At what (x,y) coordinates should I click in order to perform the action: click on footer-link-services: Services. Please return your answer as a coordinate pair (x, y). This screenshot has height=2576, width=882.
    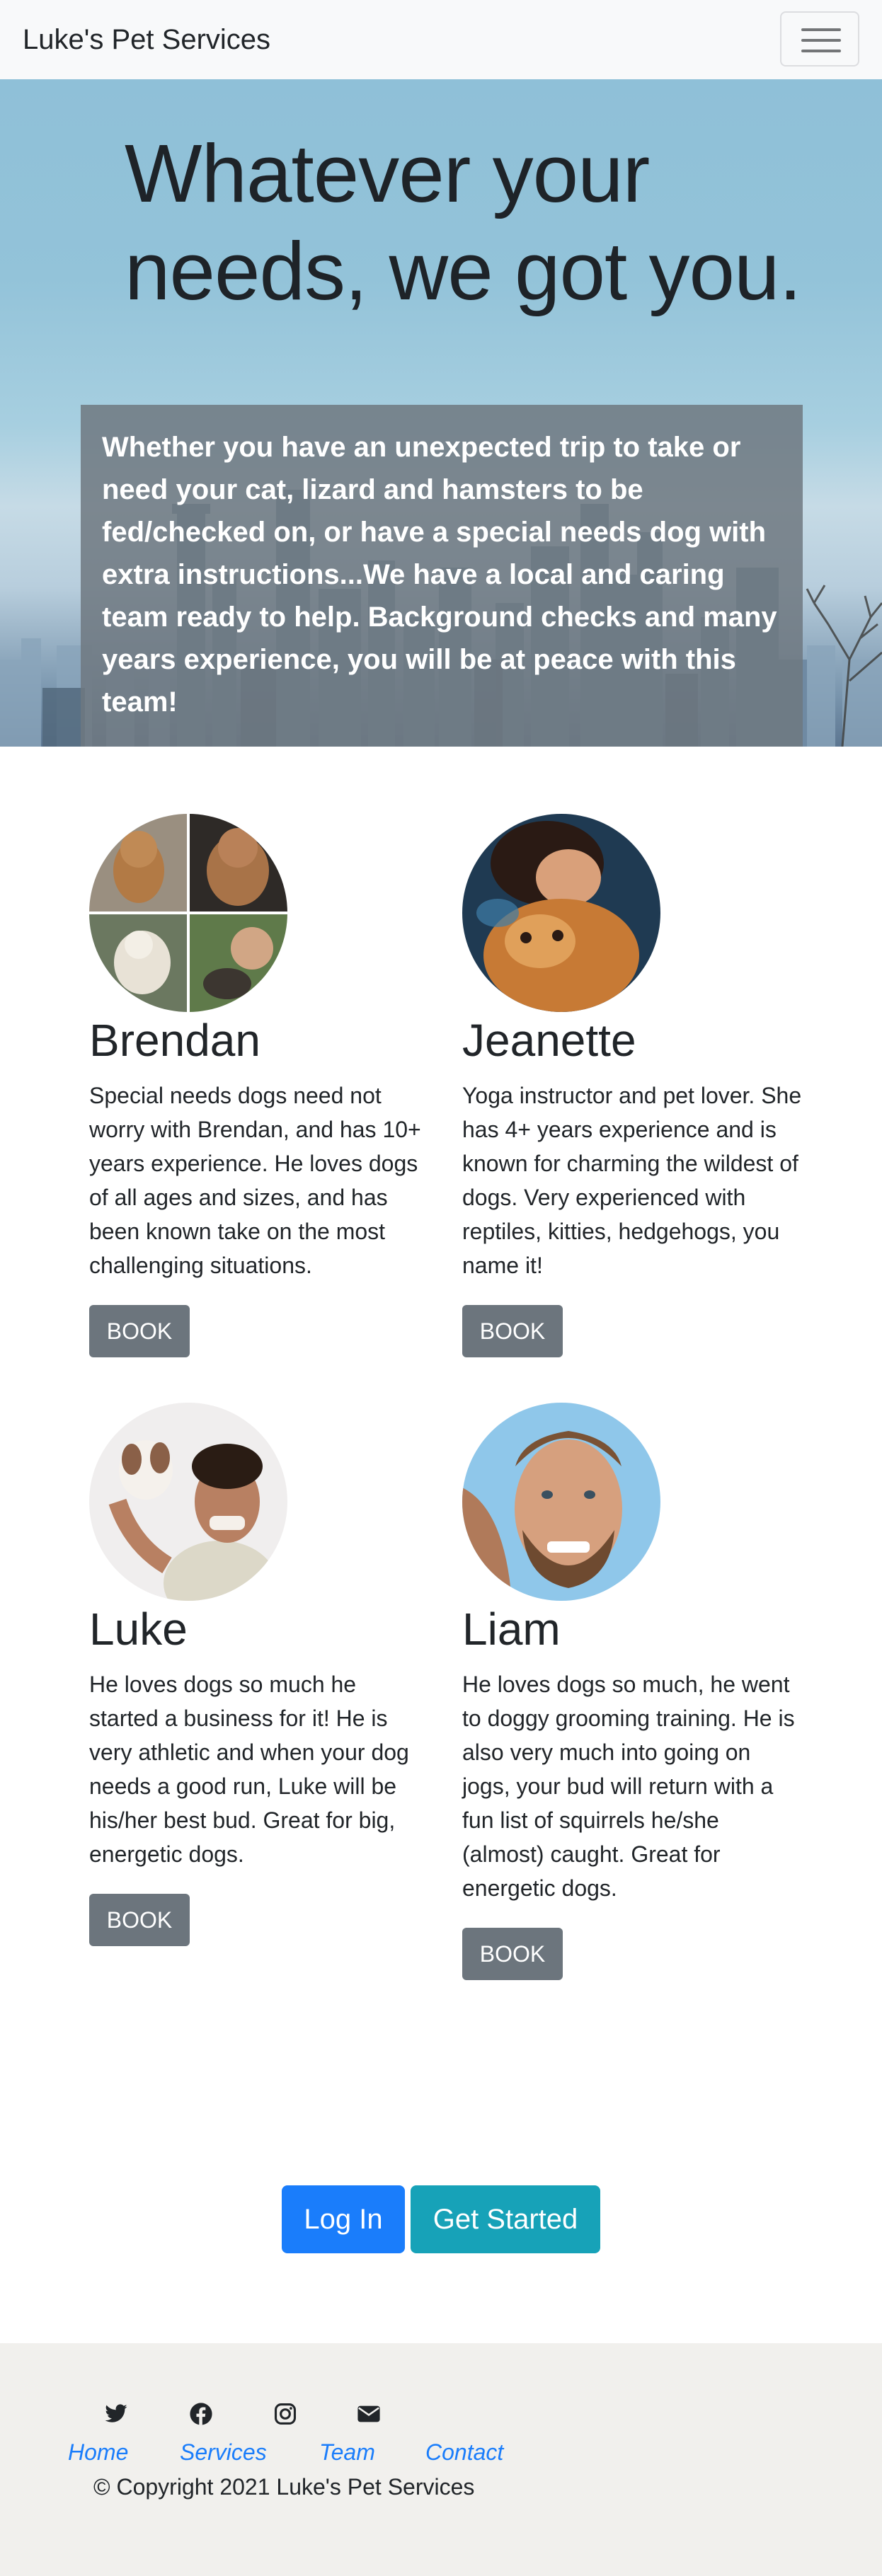
    Looking at the image, I should click on (223, 2452).